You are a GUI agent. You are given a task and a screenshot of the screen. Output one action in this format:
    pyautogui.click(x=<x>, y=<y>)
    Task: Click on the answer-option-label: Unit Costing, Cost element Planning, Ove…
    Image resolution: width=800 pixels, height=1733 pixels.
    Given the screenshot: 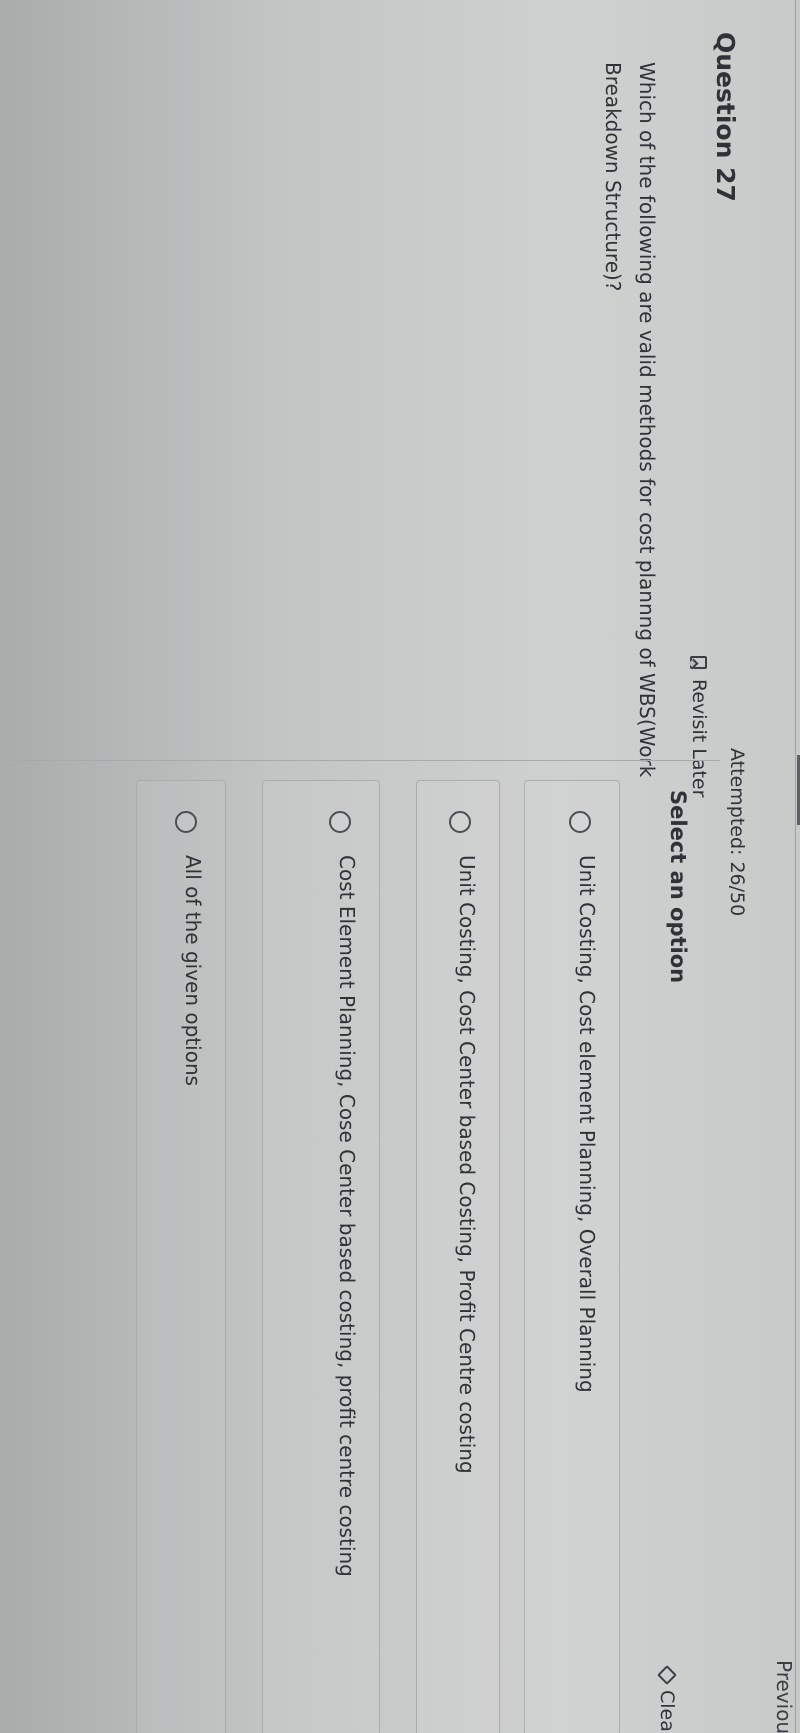 What is the action you would take?
    pyautogui.click(x=587, y=1124)
    